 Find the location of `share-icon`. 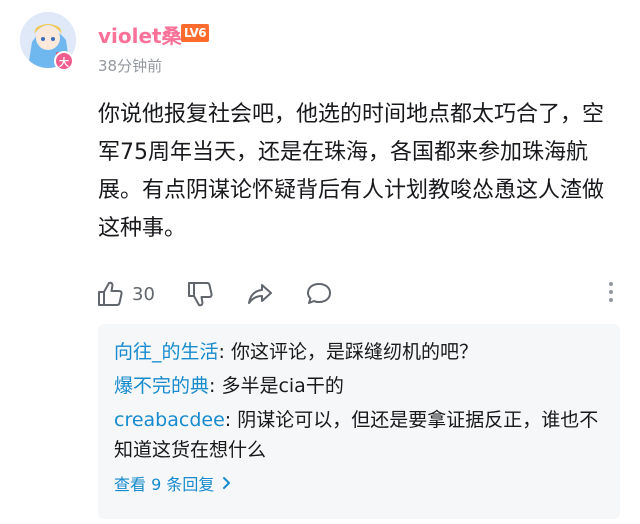

share-icon is located at coordinates (260, 294).